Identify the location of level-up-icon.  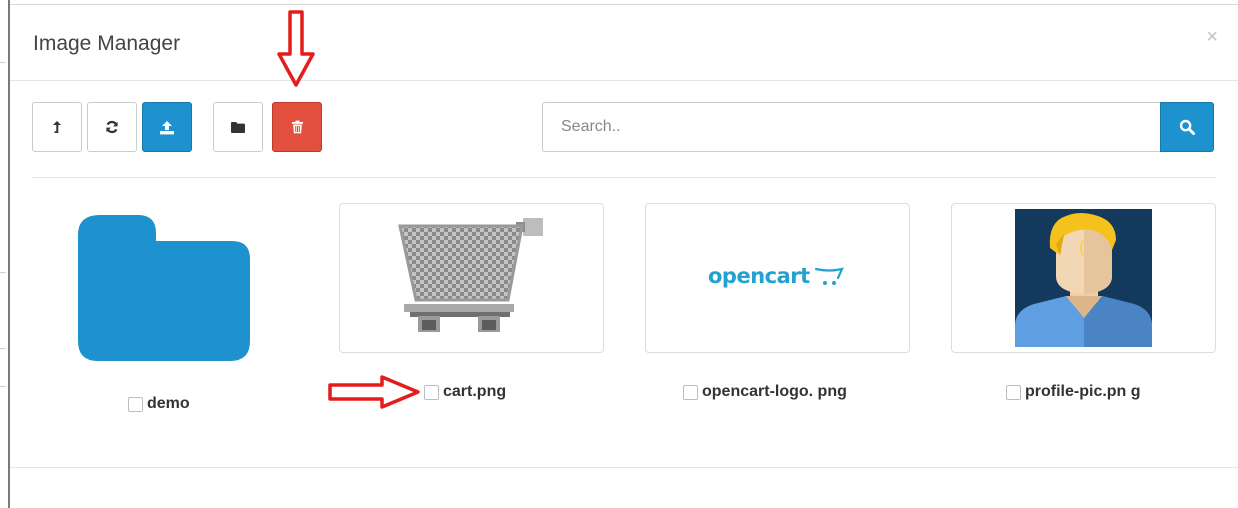
(57, 127).